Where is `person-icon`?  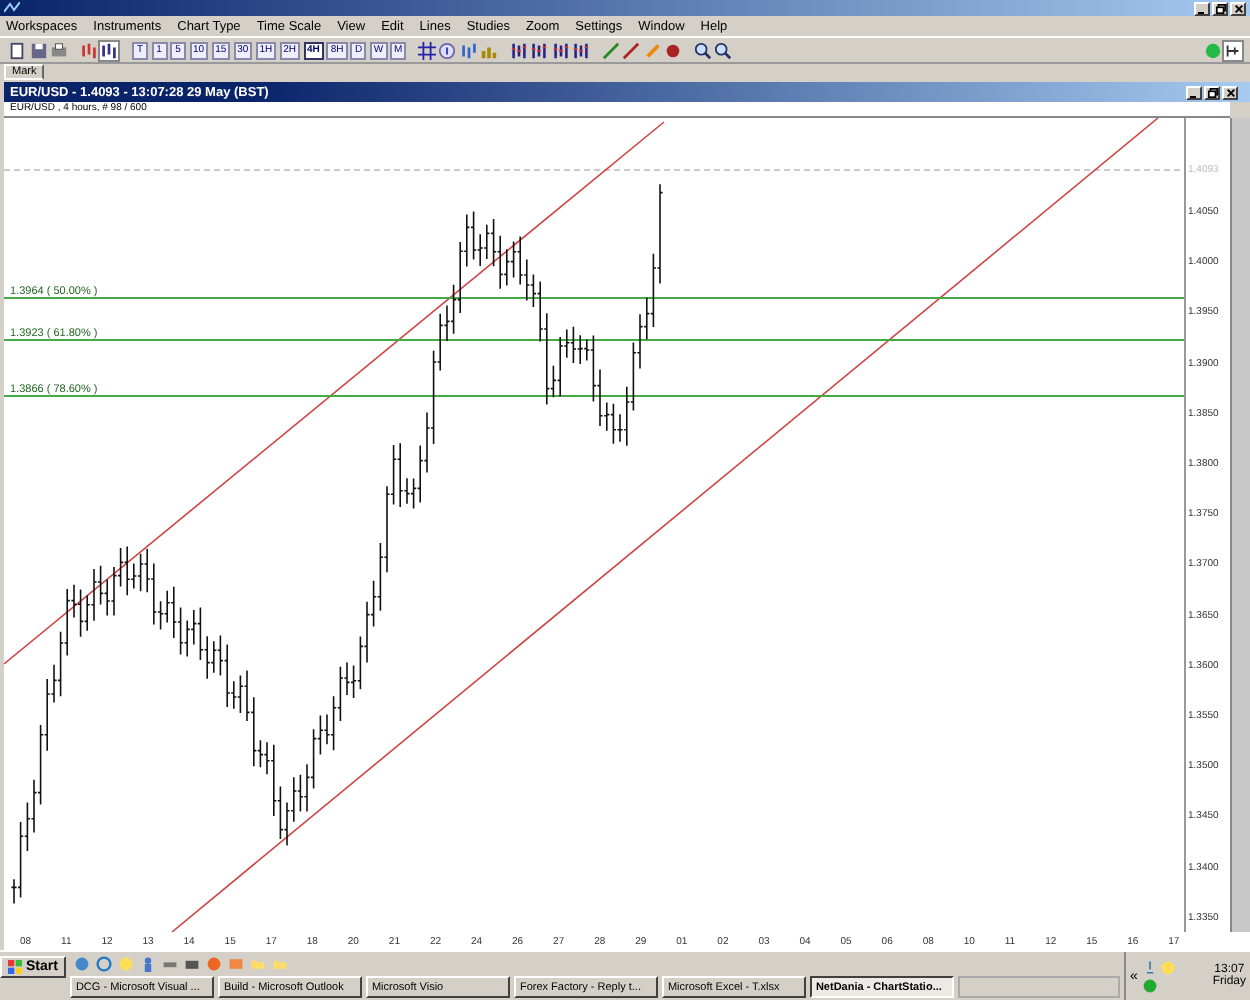 person-icon is located at coordinates (147, 964).